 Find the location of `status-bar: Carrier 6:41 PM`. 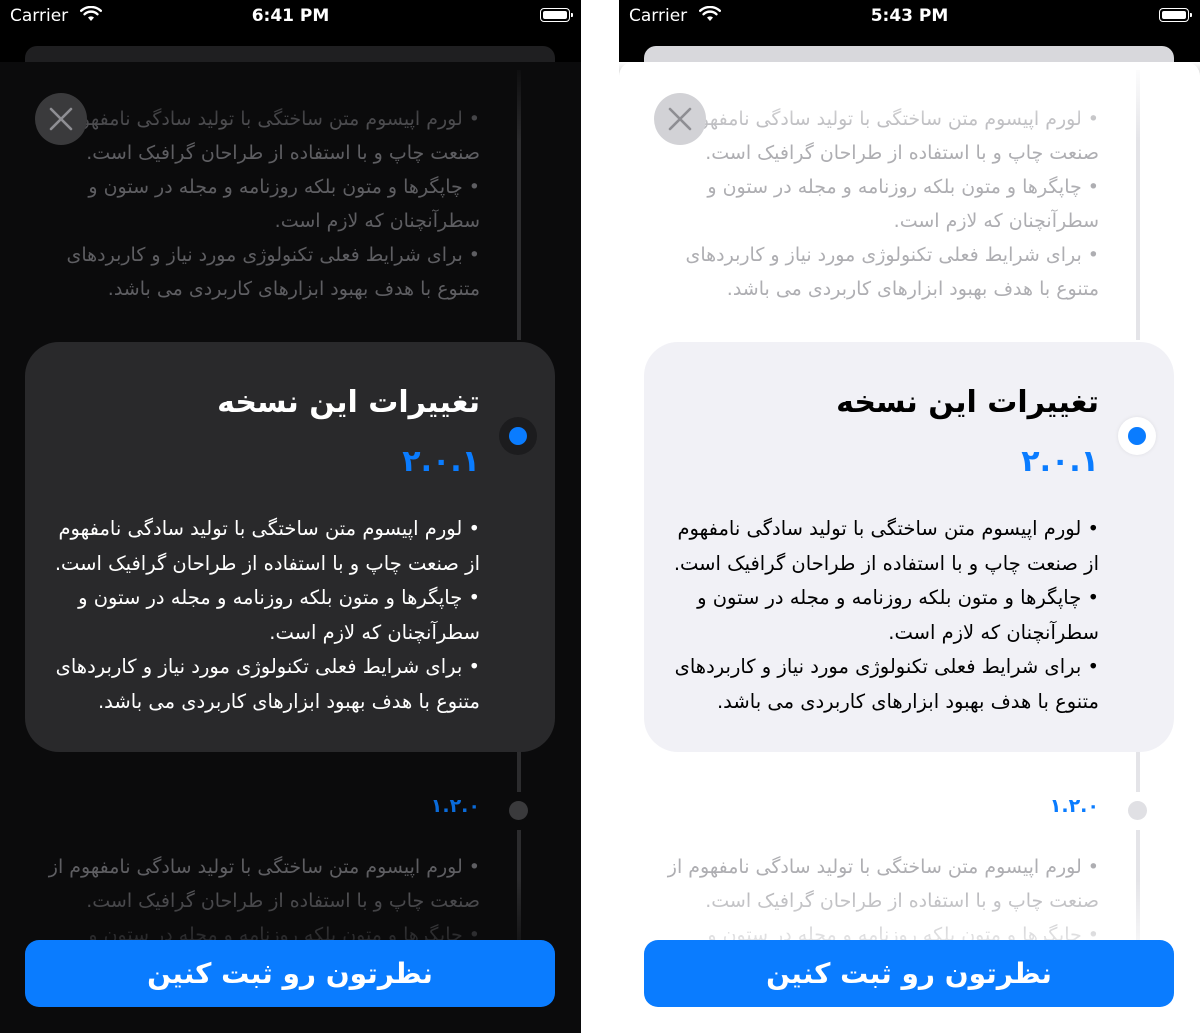

status-bar: Carrier 6:41 PM is located at coordinates (290, 18).